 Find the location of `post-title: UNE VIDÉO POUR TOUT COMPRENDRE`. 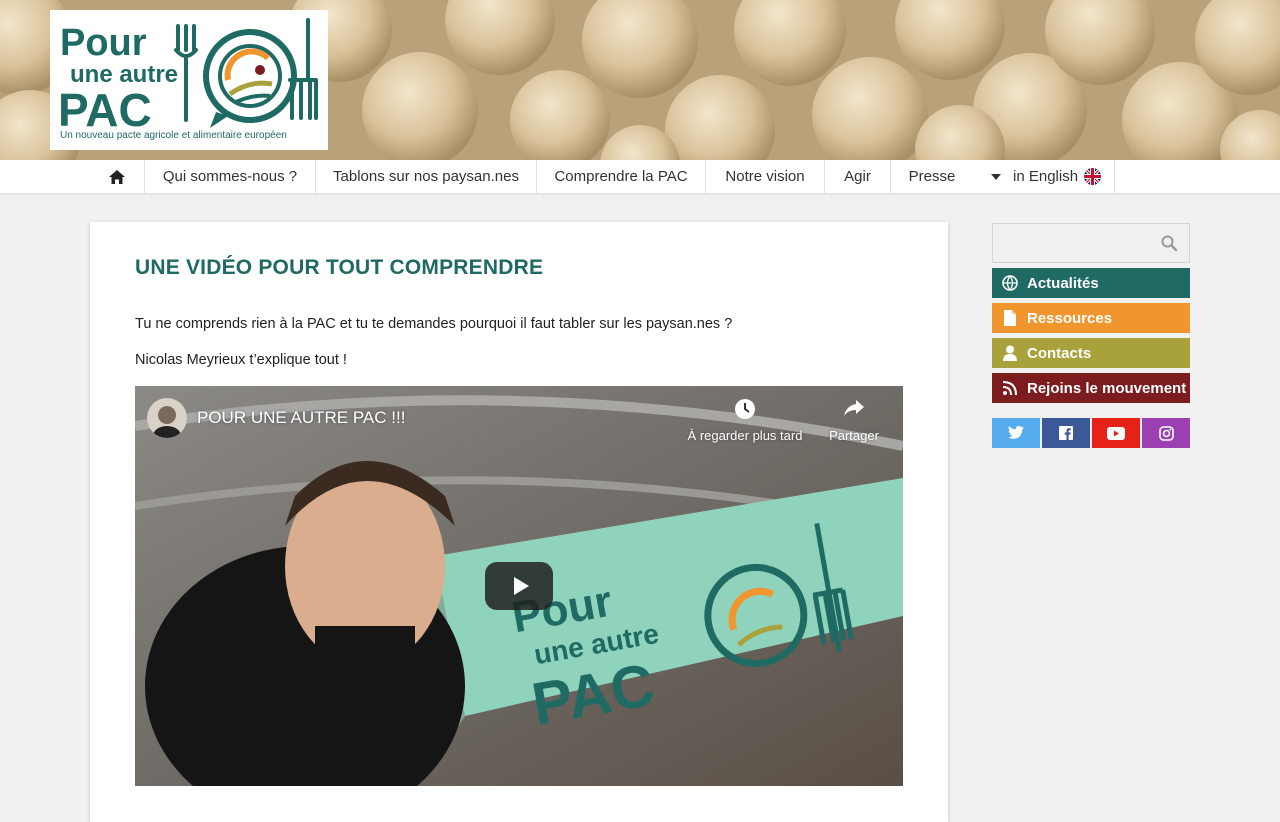

post-title: UNE VIDÉO POUR TOUT COMPRENDRE is located at coordinates (339, 267).